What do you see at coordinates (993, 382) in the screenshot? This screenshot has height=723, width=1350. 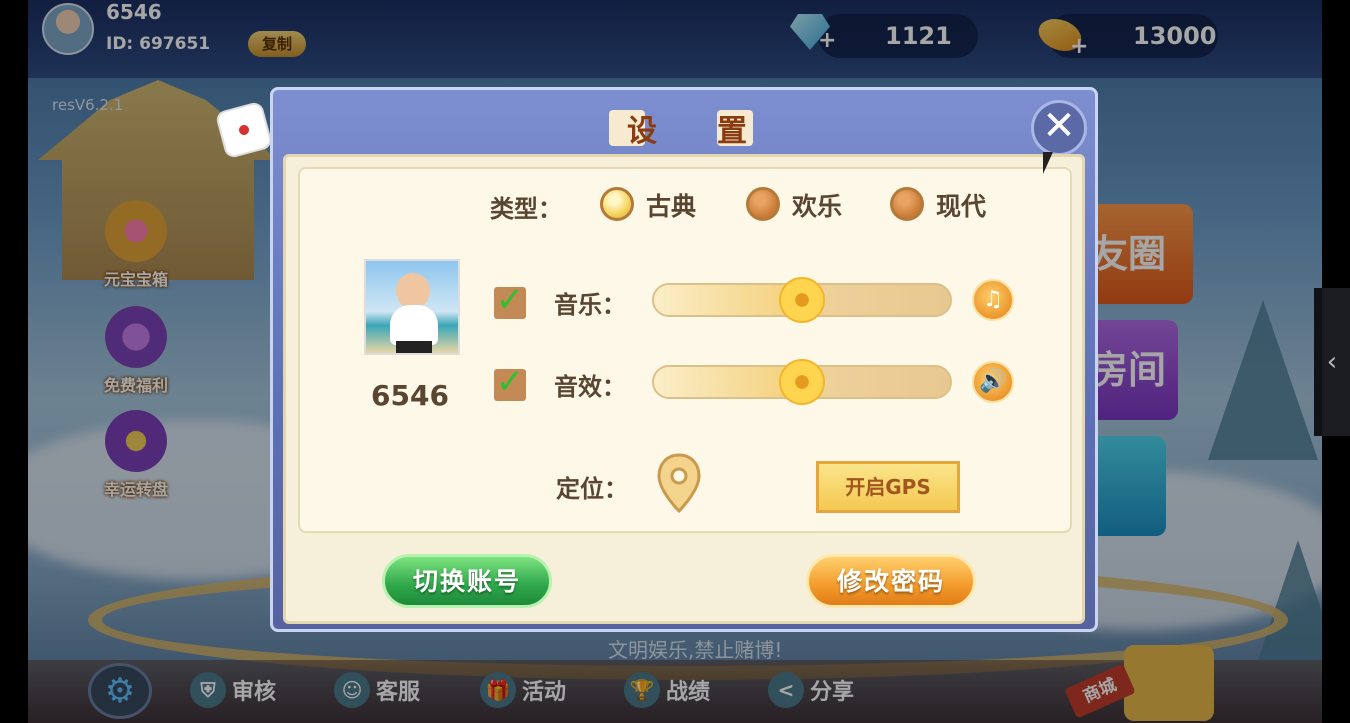 I see `speaker-icon: 🔊` at bounding box center [993, 382].